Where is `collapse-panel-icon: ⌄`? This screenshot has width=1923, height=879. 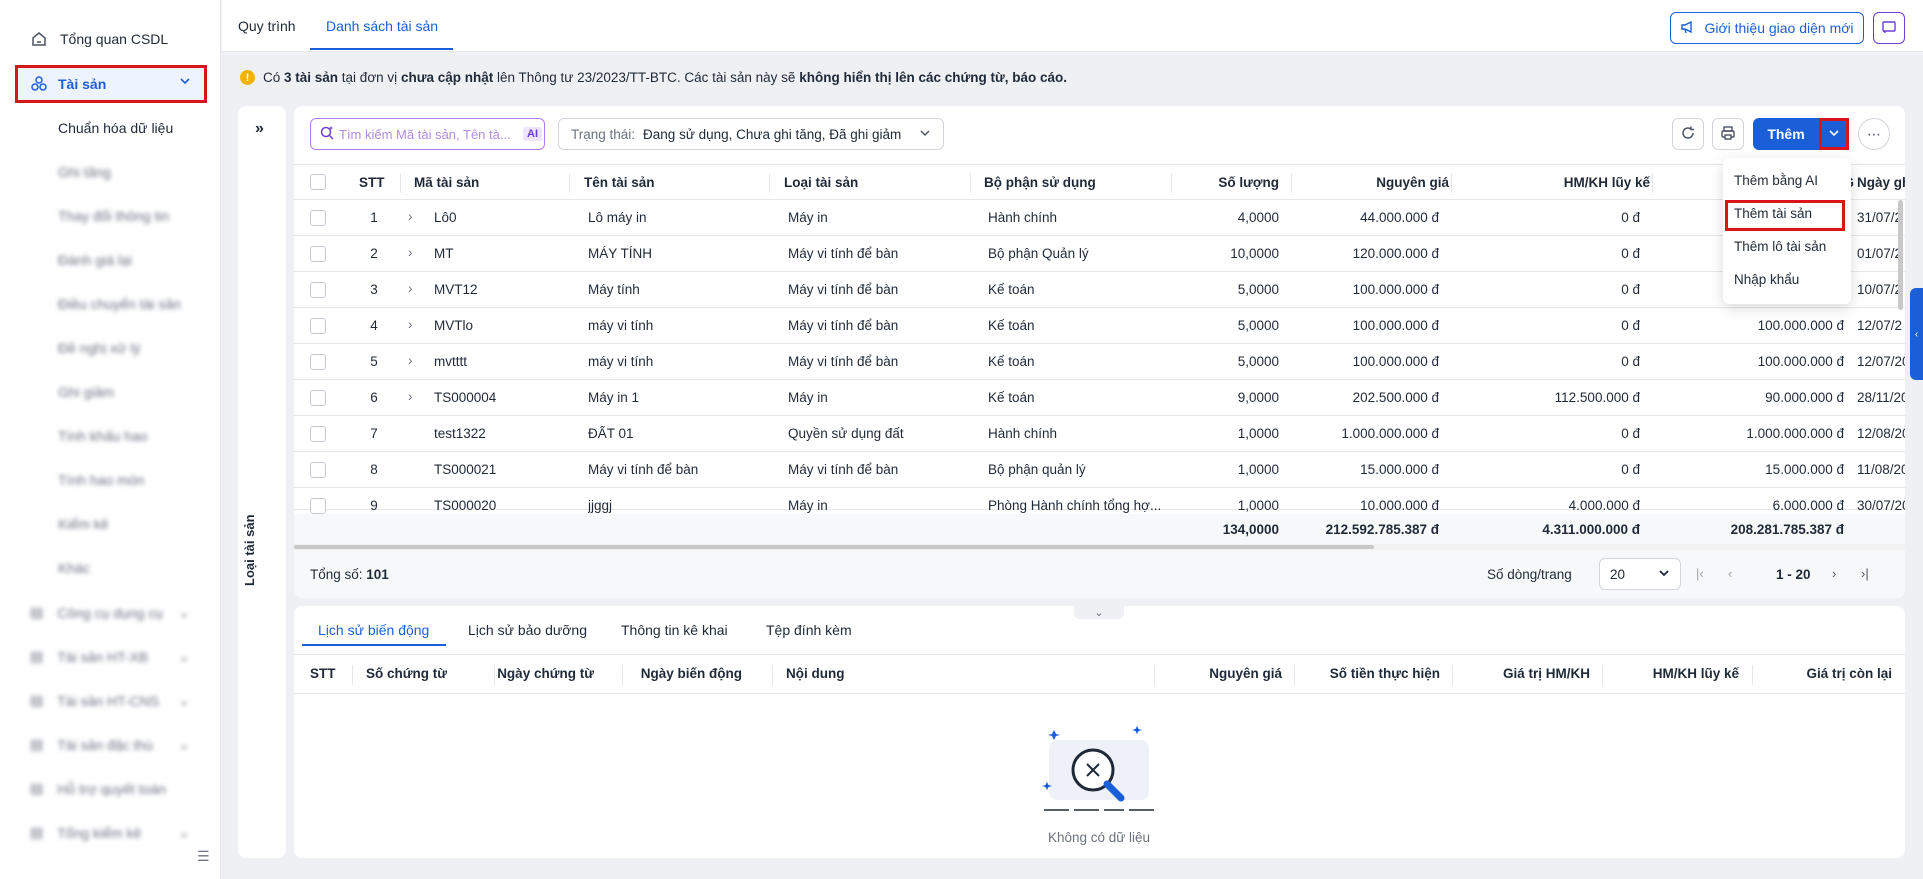
collapse-panel-icon: ⌄ is located at coordinates (1099, 612).